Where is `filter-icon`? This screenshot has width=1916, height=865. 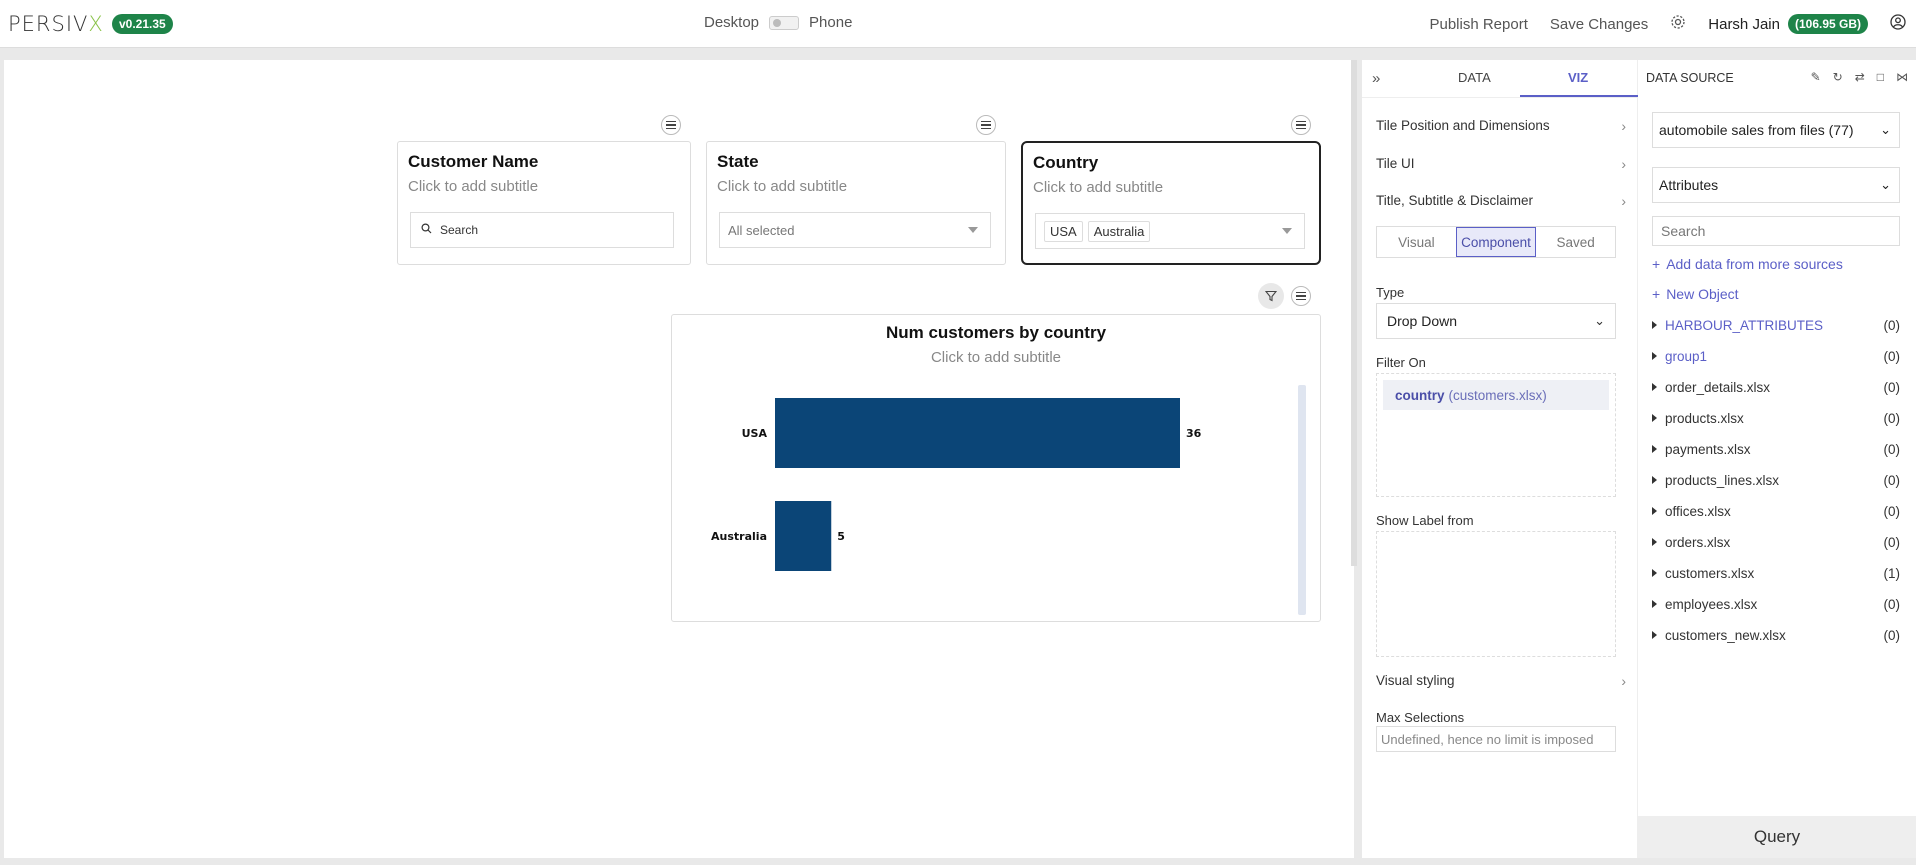 filter-icon is located at coordinates (1271, 296).